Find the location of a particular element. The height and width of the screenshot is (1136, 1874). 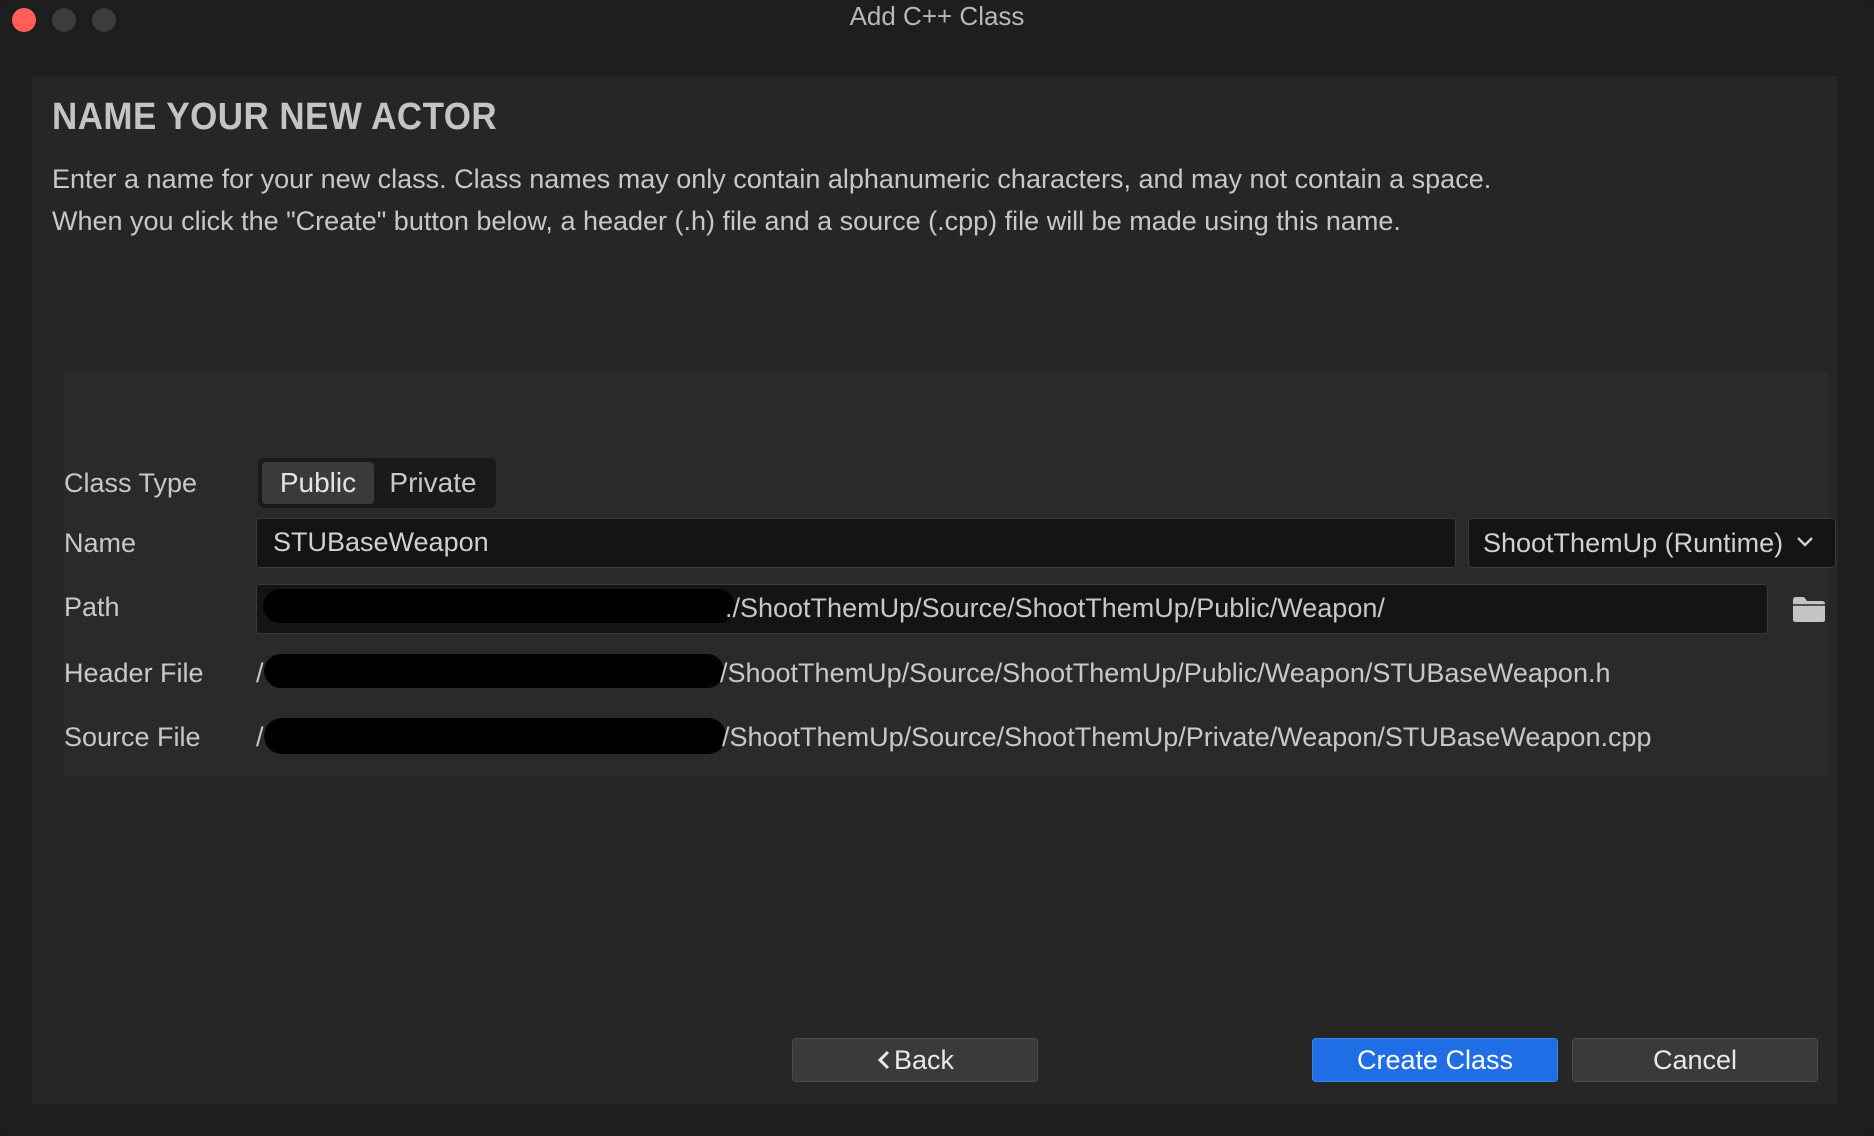

cancel-button: Cancel is located at coordinates (1695, 1060).